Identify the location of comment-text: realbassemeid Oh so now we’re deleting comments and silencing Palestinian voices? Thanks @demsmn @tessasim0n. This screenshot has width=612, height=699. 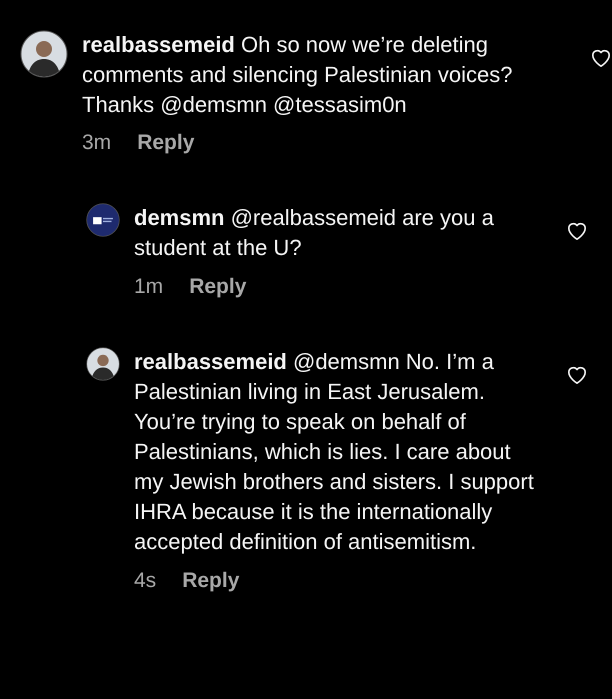
(298, 75).